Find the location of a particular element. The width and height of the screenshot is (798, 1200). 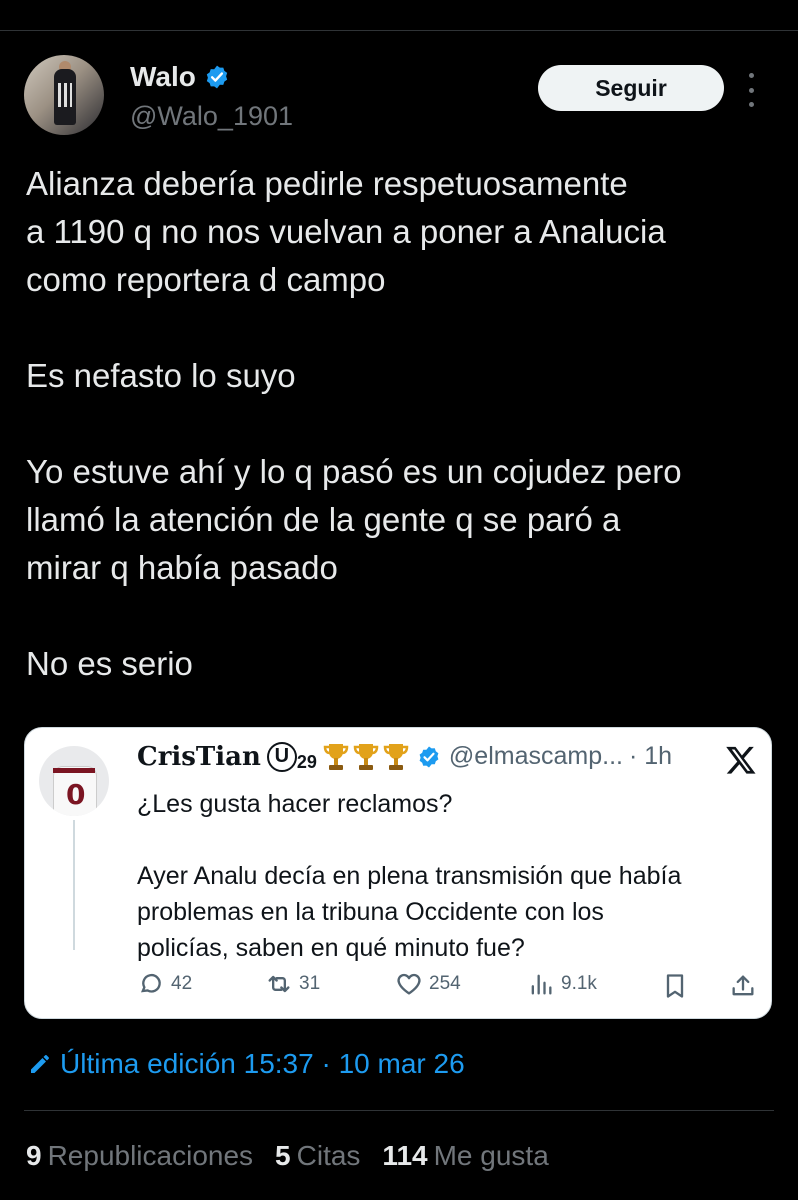

edited-label: Última edición 15:37 · 10 mar 26 is located at coordinates (262, 1063).